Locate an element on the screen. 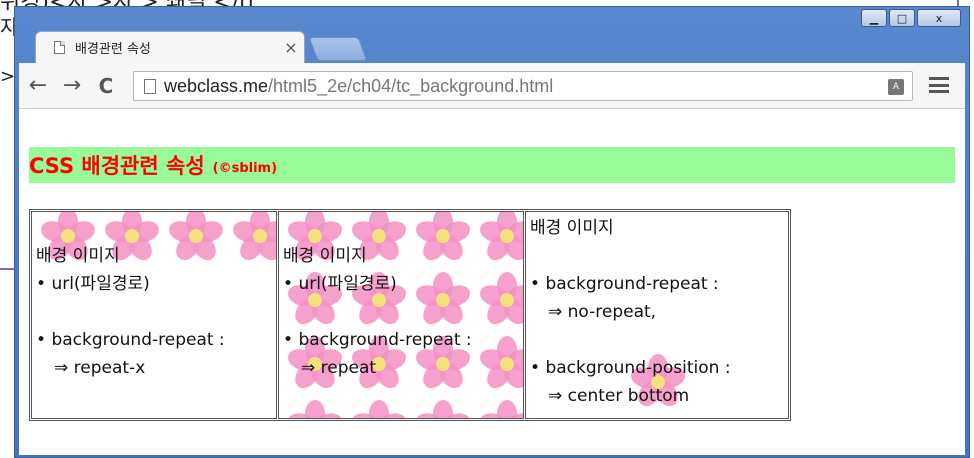 The width and height of the screenshot is (974, 458). maximize-icon: □ is located at coordinates (902, 18).